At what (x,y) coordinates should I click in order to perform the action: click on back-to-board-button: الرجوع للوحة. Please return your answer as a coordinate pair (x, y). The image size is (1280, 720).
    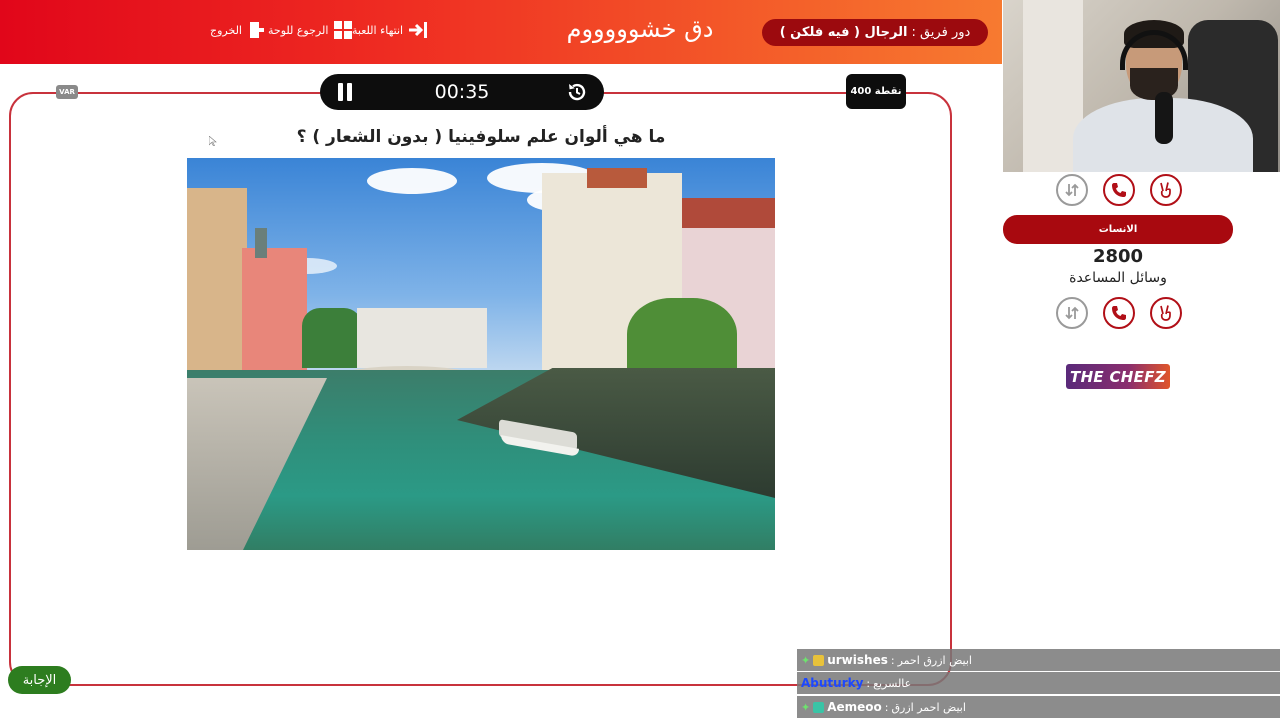
    Looking at the image, I should click on (310, 30).